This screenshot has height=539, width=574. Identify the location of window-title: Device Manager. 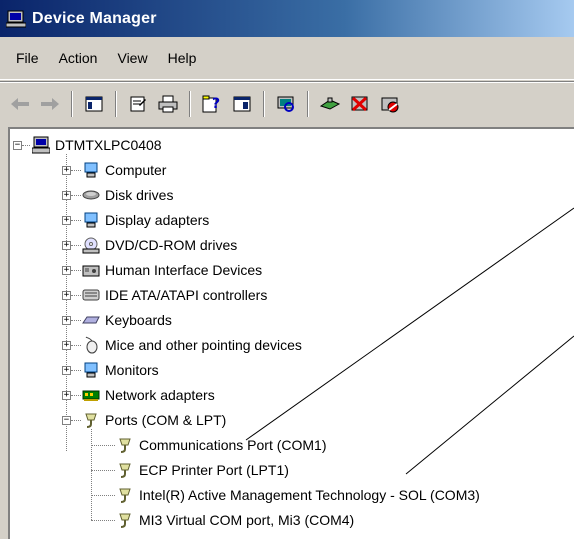
(94, 18).